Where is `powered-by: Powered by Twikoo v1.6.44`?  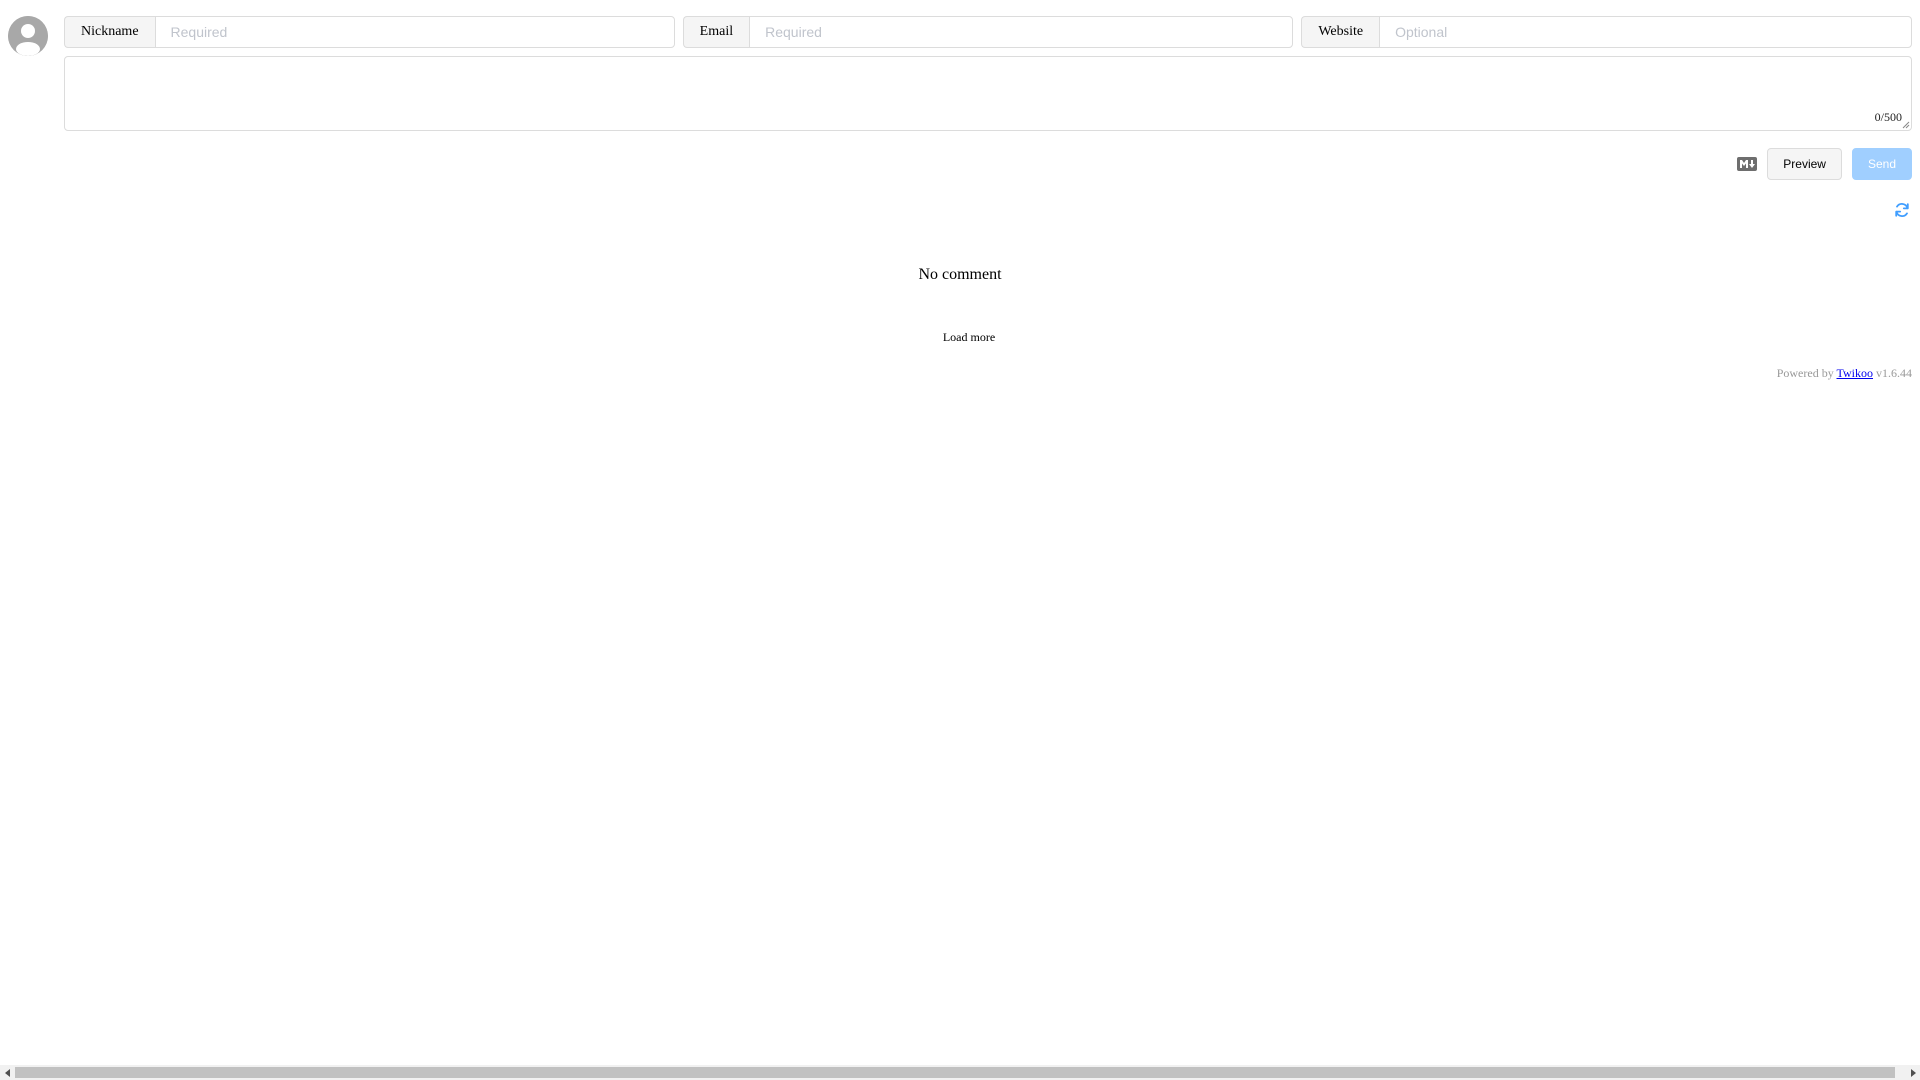 powered-by: Powered by Twikoo v1.6.44 is located at coordinates (1844, 373).